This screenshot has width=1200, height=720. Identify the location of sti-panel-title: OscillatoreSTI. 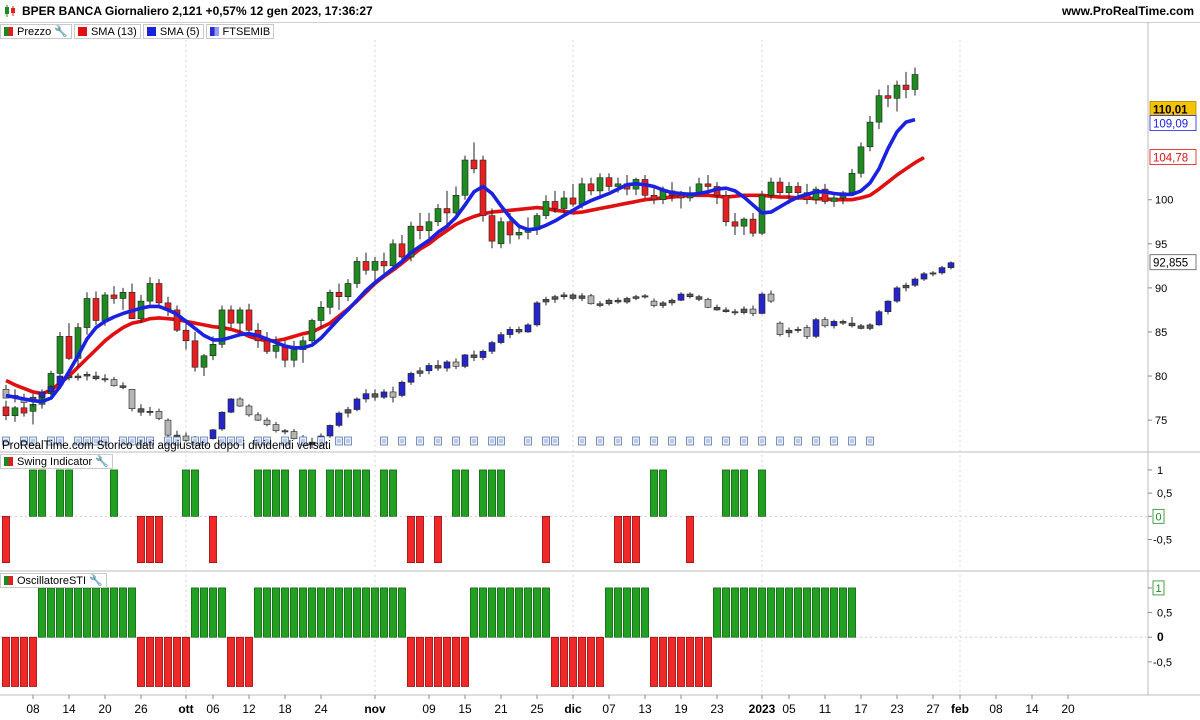
(52, 580).